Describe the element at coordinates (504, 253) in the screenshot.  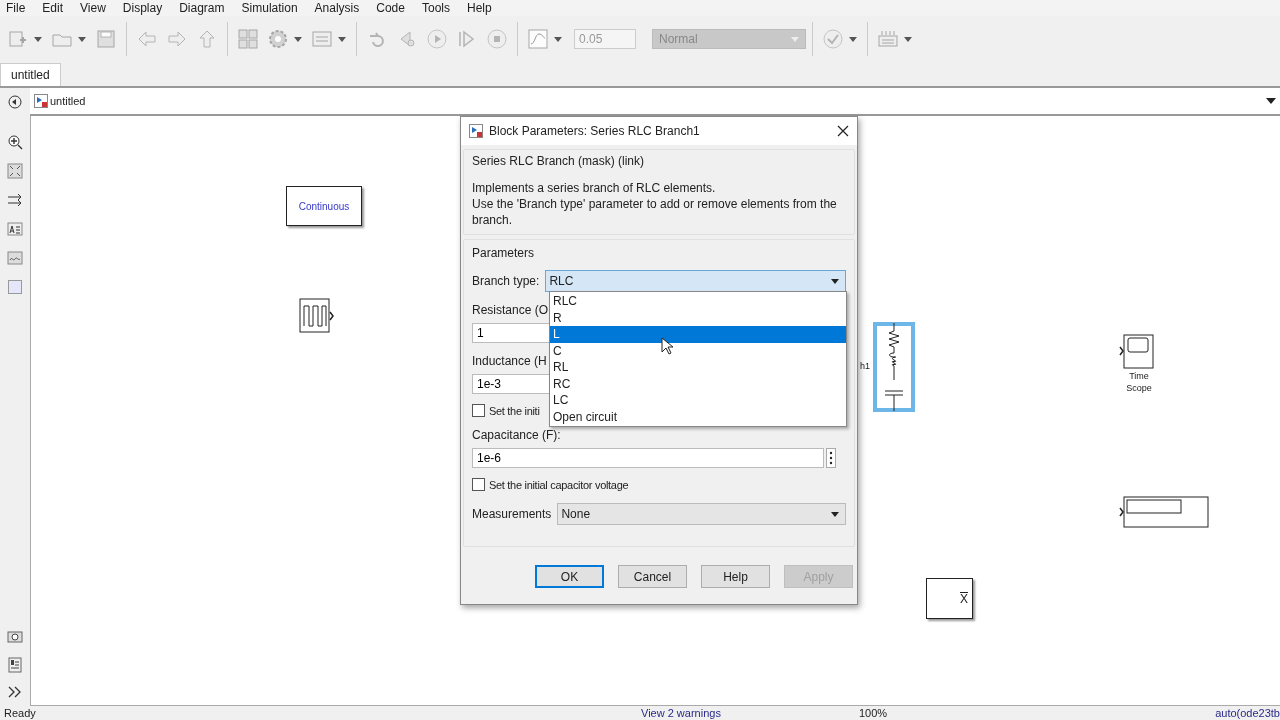
I see `section-title: Parameters` at that location.